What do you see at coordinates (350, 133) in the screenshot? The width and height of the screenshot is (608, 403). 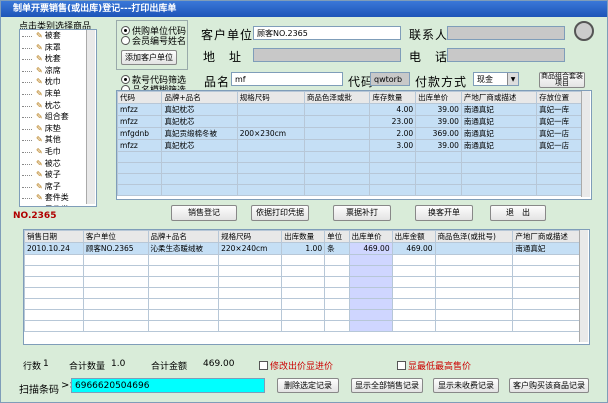 I see `table-row: mfgdnb 真妃贡缎棉冬被 200×230cm 2.00 369.00 南通真妃 真妃一店` at bounding box center [350, 133].